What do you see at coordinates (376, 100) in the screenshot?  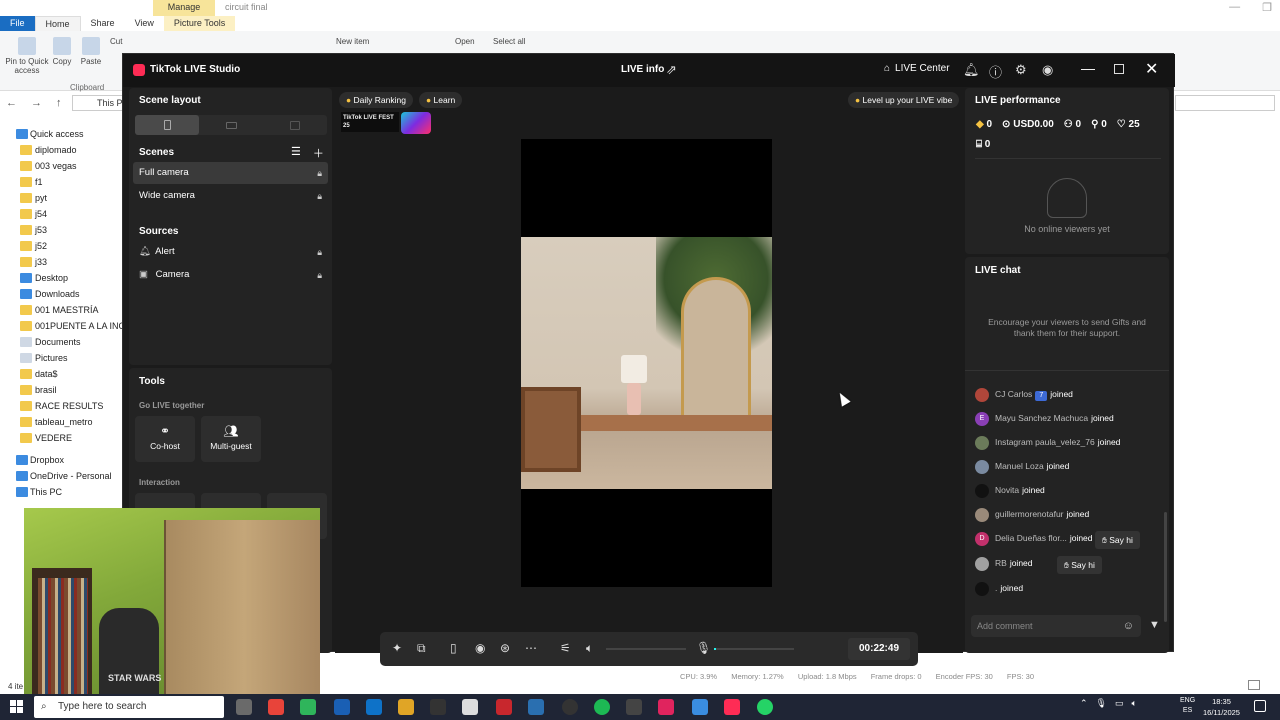 I see `daily-ranking-button: ● Daily Ranking` at bounding box center [376, 100].